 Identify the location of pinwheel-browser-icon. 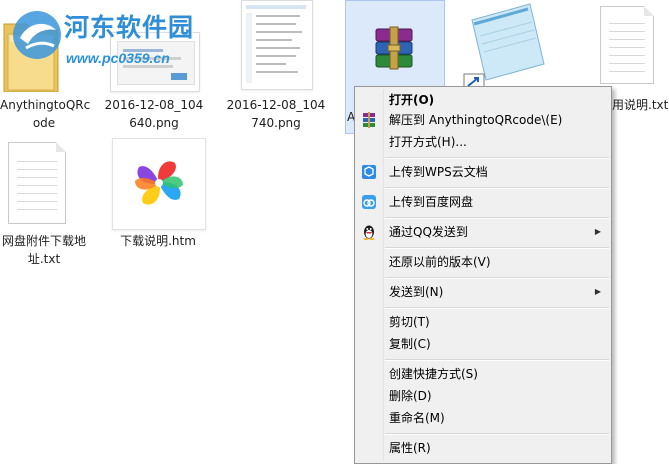
(159, 183).